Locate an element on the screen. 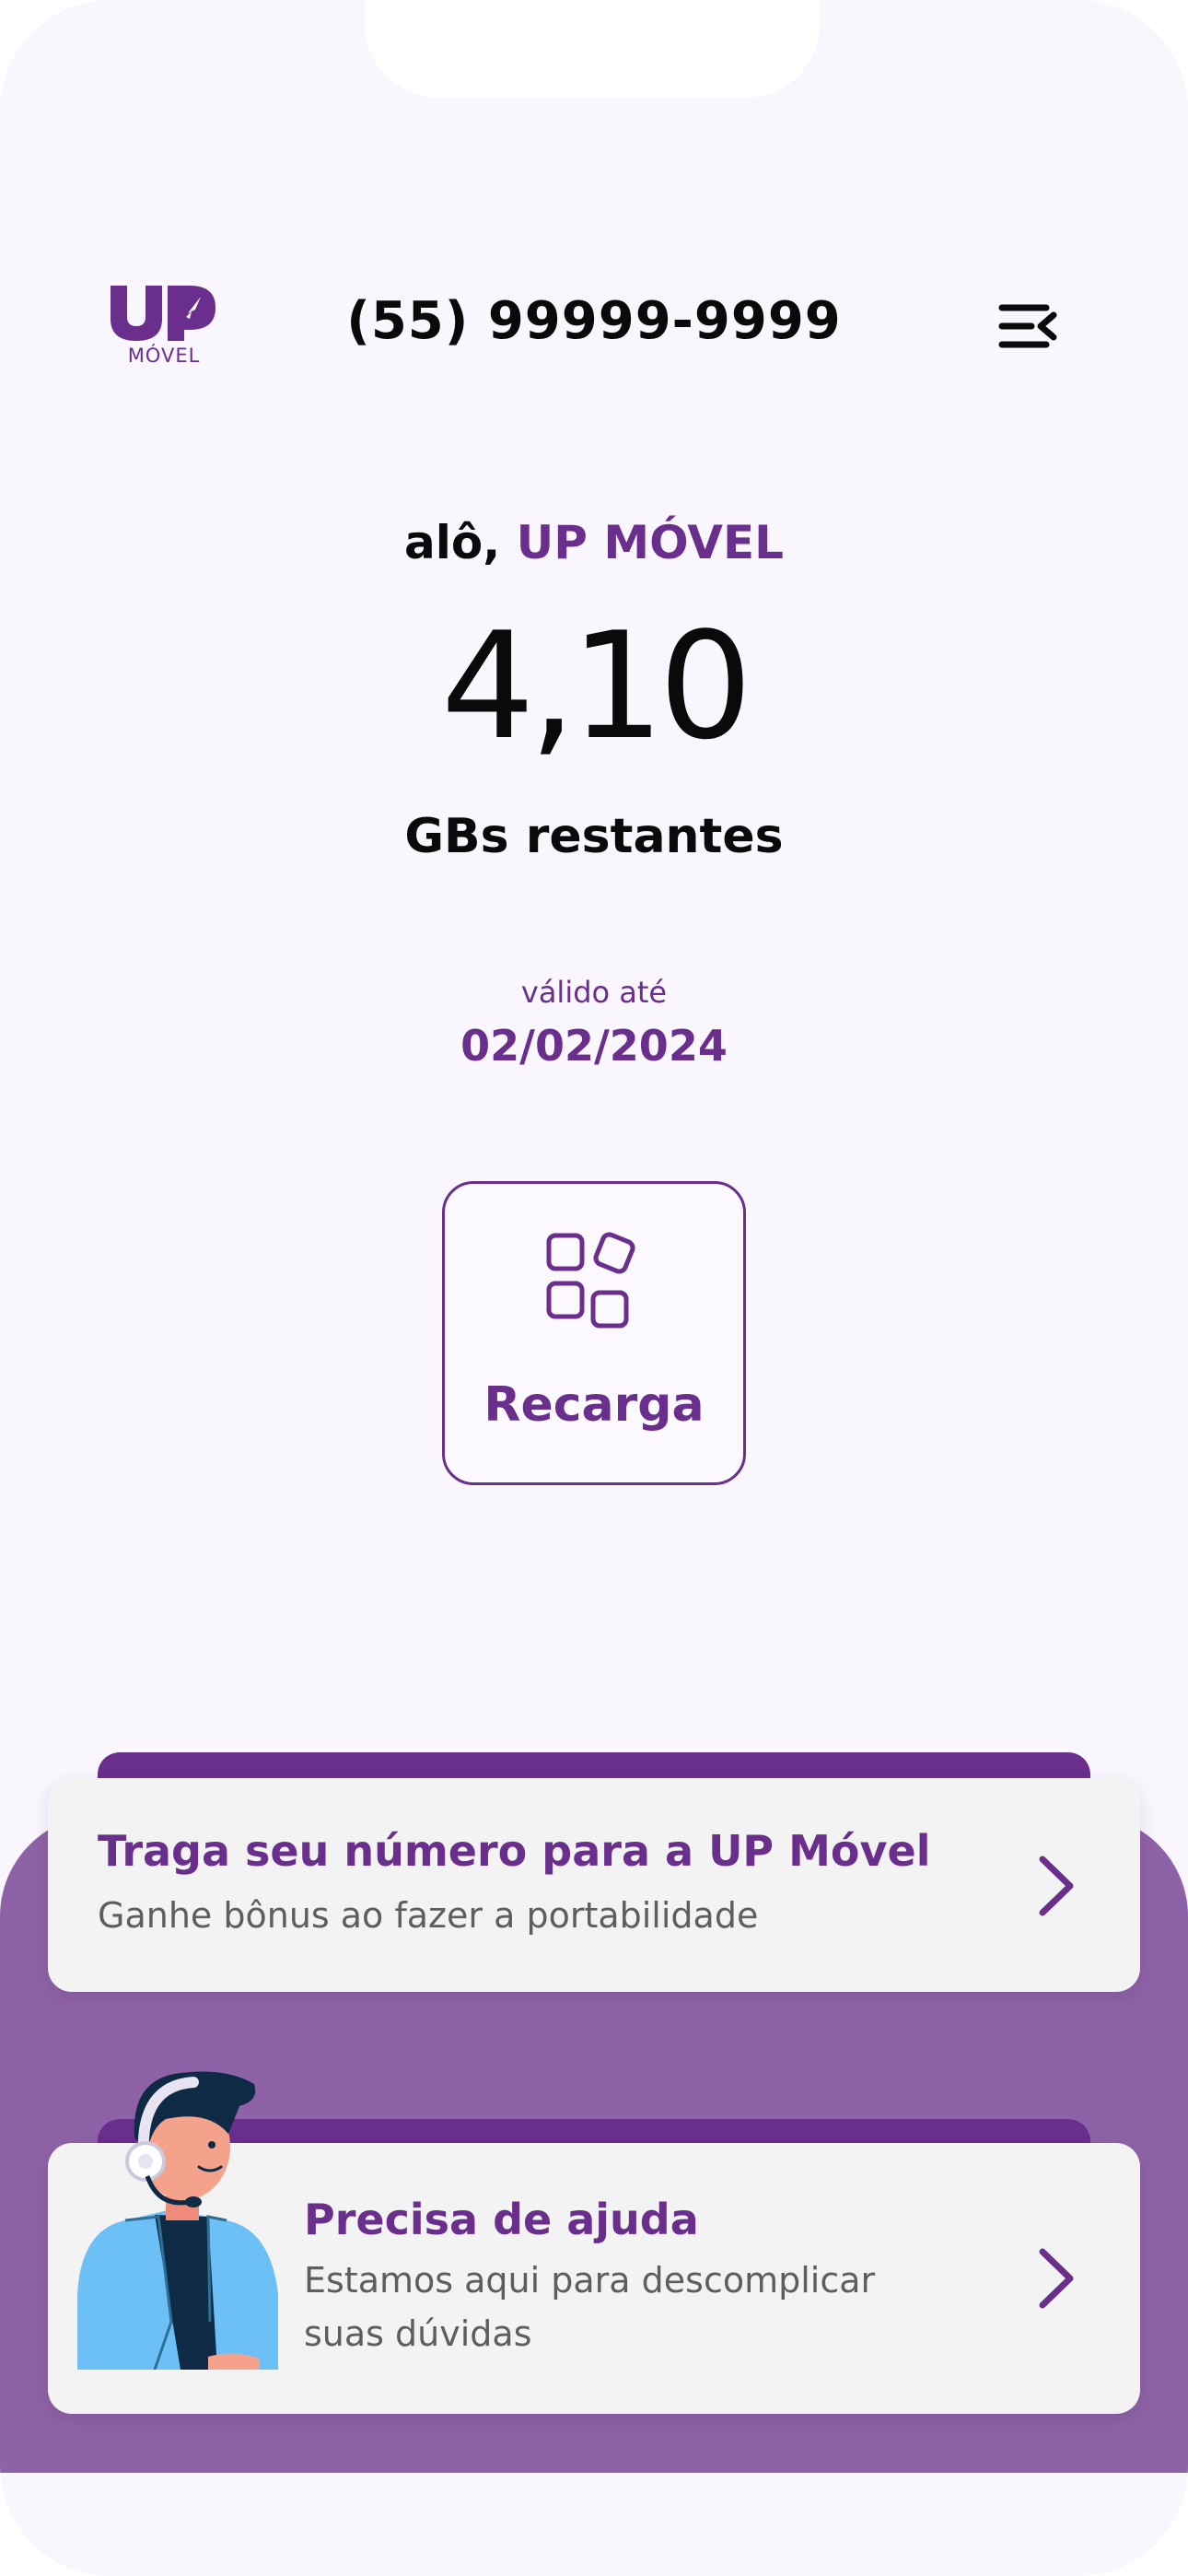 The width and height of the screenshot is (1188, 2576). recharge-button: Recarga is located at coordinates (594, 1333).